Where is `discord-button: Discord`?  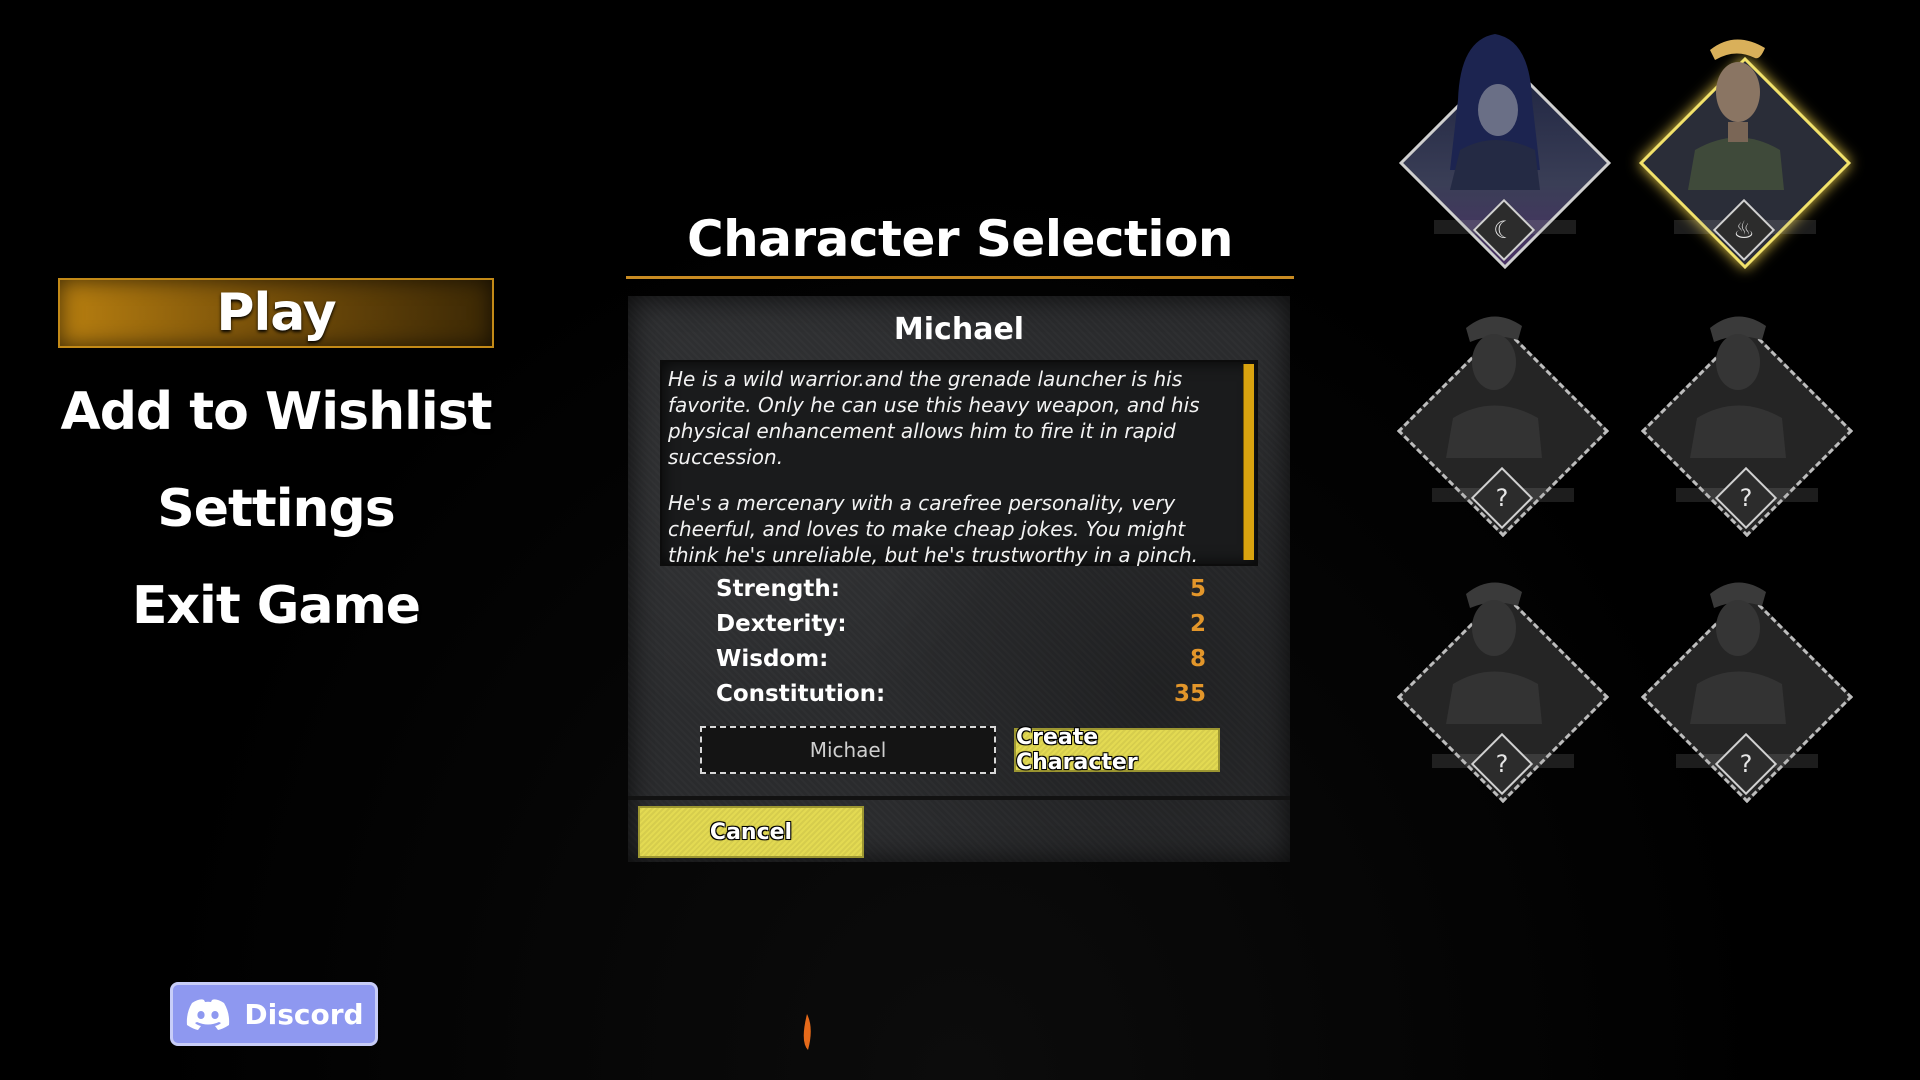
discord-button: Discord is located at coordinates (274, 1014).